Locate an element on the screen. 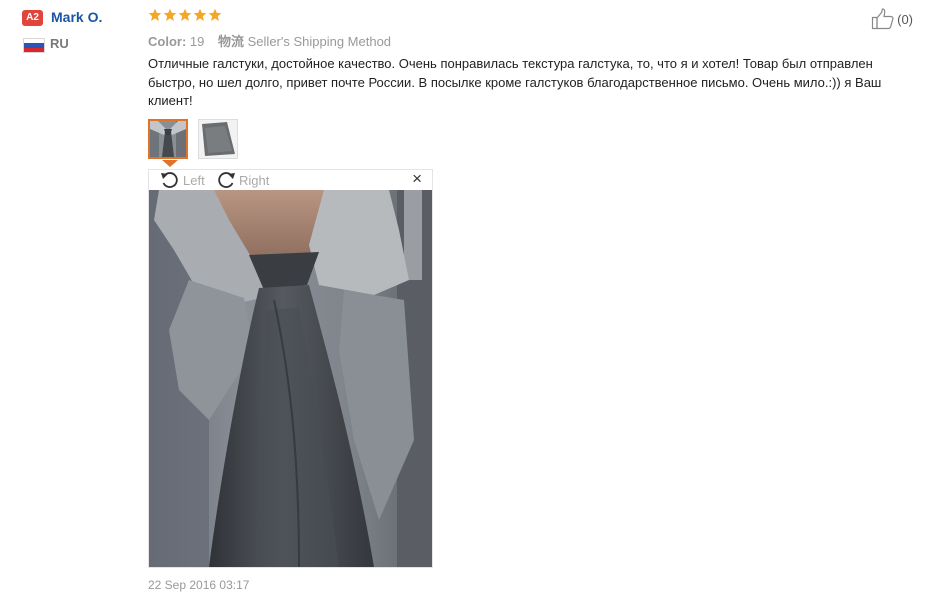 The image size is (939, 598). shipping-value: Seller's Shipping Method is located at coordinates (319, 41).